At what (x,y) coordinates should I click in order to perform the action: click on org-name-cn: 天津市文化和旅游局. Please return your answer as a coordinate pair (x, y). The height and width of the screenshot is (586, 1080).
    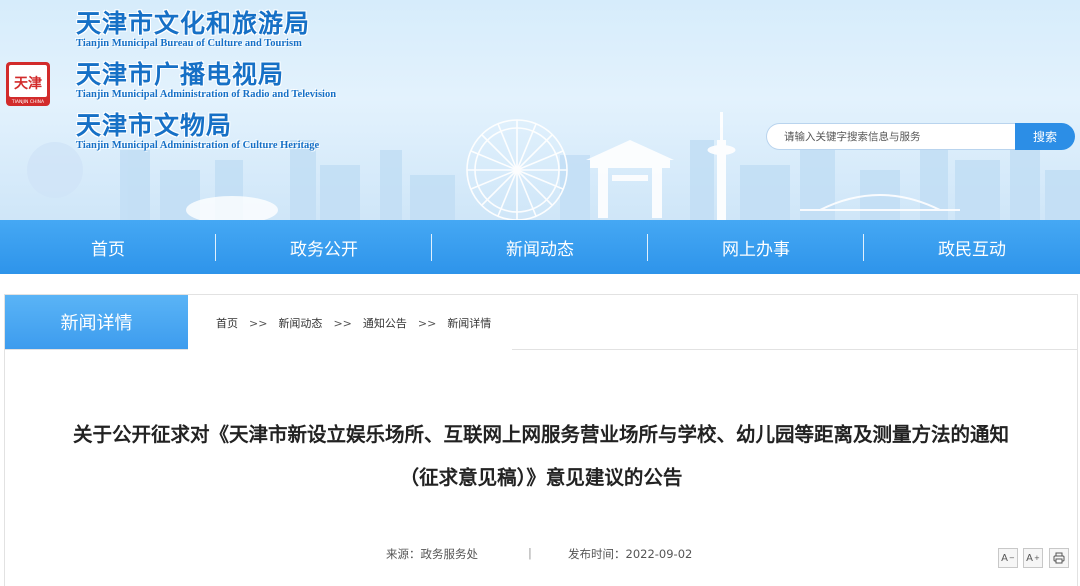
    Looking at the image, I should click on (193, 23).